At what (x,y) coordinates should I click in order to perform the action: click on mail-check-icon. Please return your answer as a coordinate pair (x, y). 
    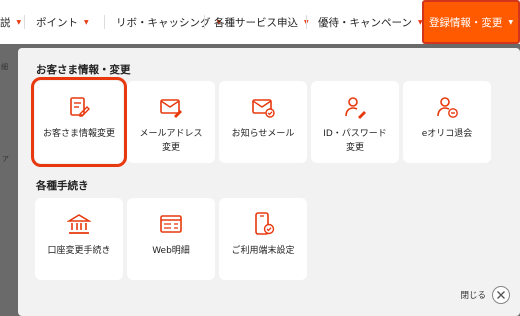
    Looking at the image, I should click on (263, 108).